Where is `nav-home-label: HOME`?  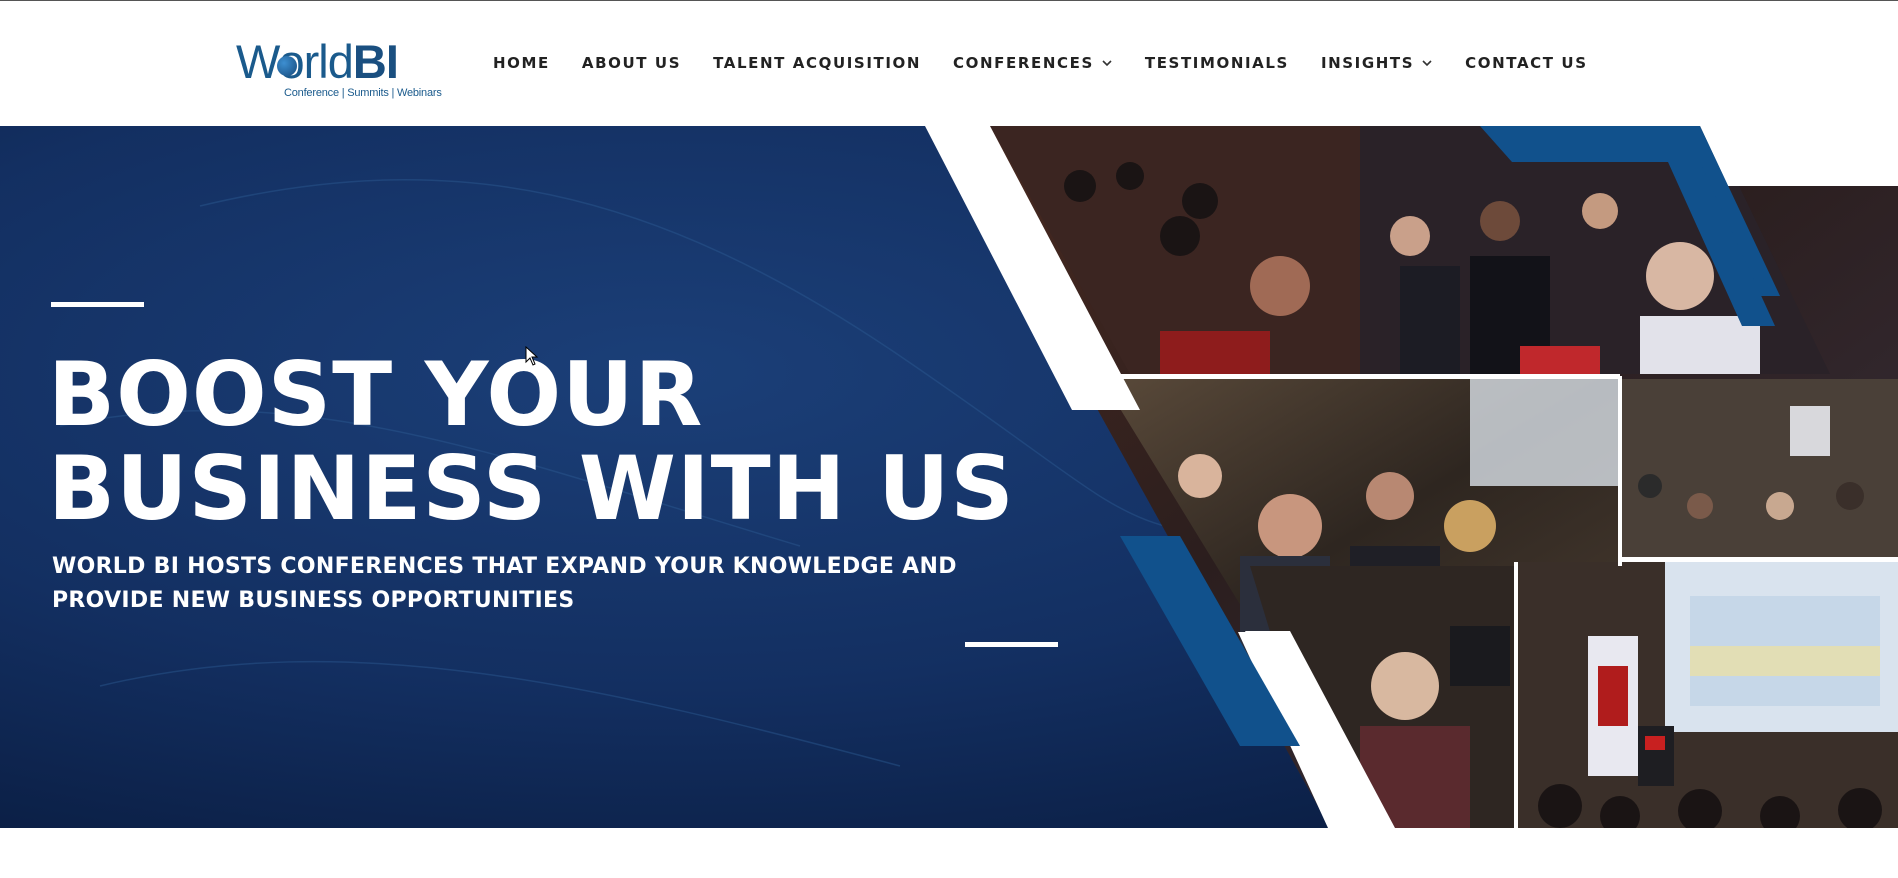
nav-home-label: HOME is located at coordinates (521, 63).